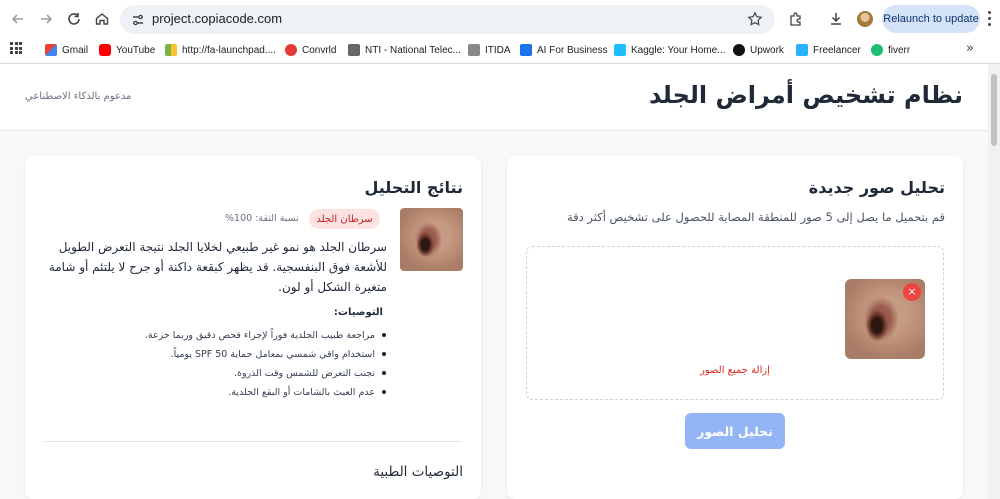 The height and width of the screenshot is (499, 1000). What do you see at coordinates (66, 50) in the screenshot?
I see `bookmark-gmail: Gmail` at bounding box center [66, 50].